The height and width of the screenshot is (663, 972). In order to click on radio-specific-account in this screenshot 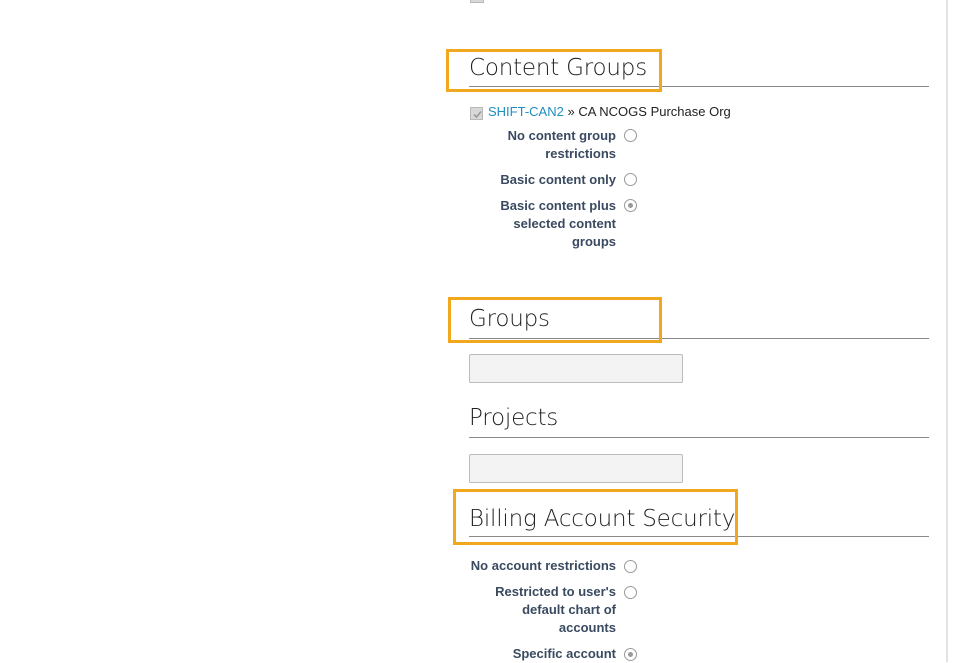, I will do `click(630, 654)`.